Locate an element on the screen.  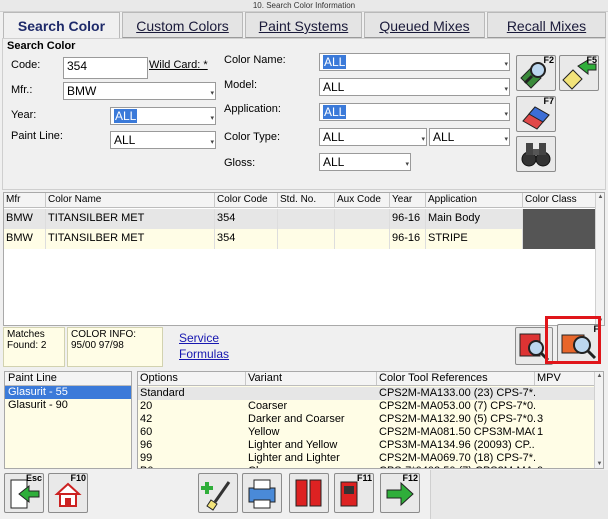
next-button: F12 is located at coordinates (400, 493).